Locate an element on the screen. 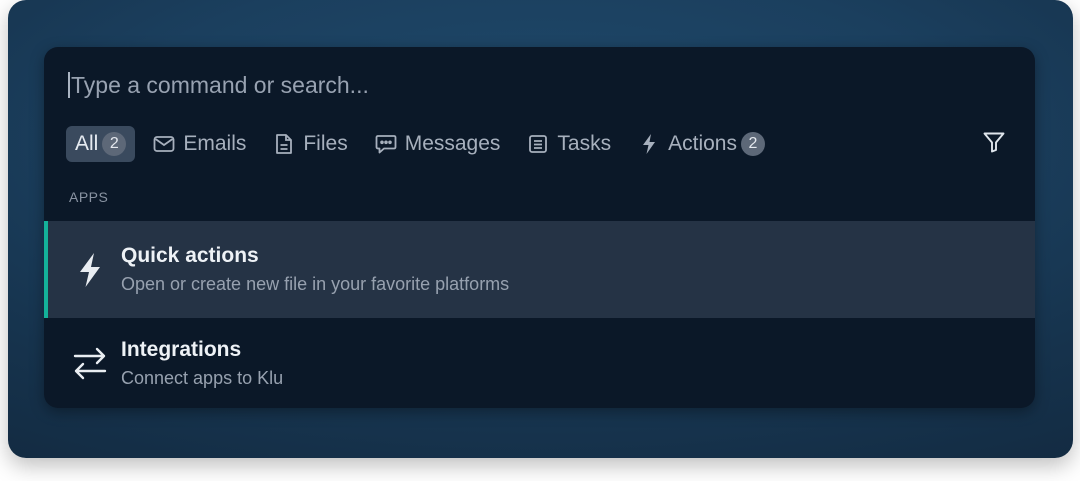 The height and width of the screenshot is (481, 1080). tab-emails: Emails is located at coordinates (199, 144).